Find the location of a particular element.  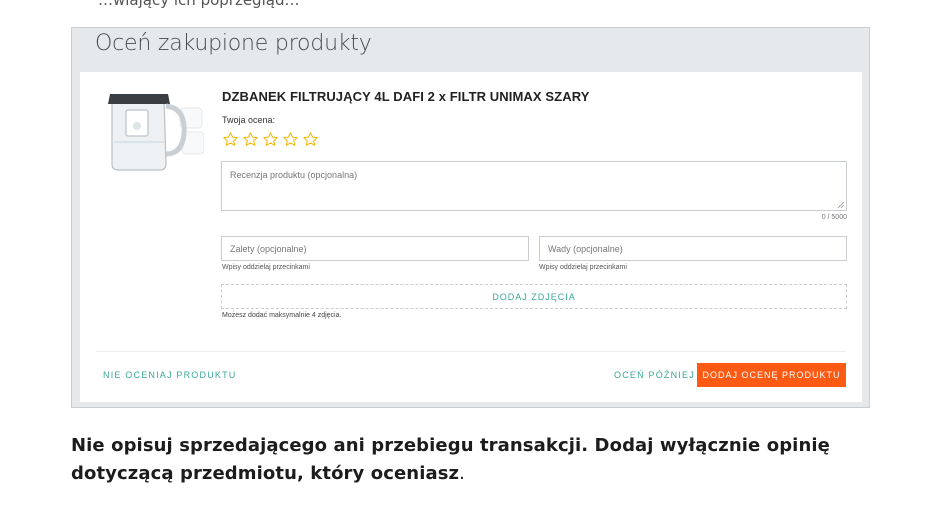

cons-input: Wady (opcjonalne) is located at coordinates (693, 248).